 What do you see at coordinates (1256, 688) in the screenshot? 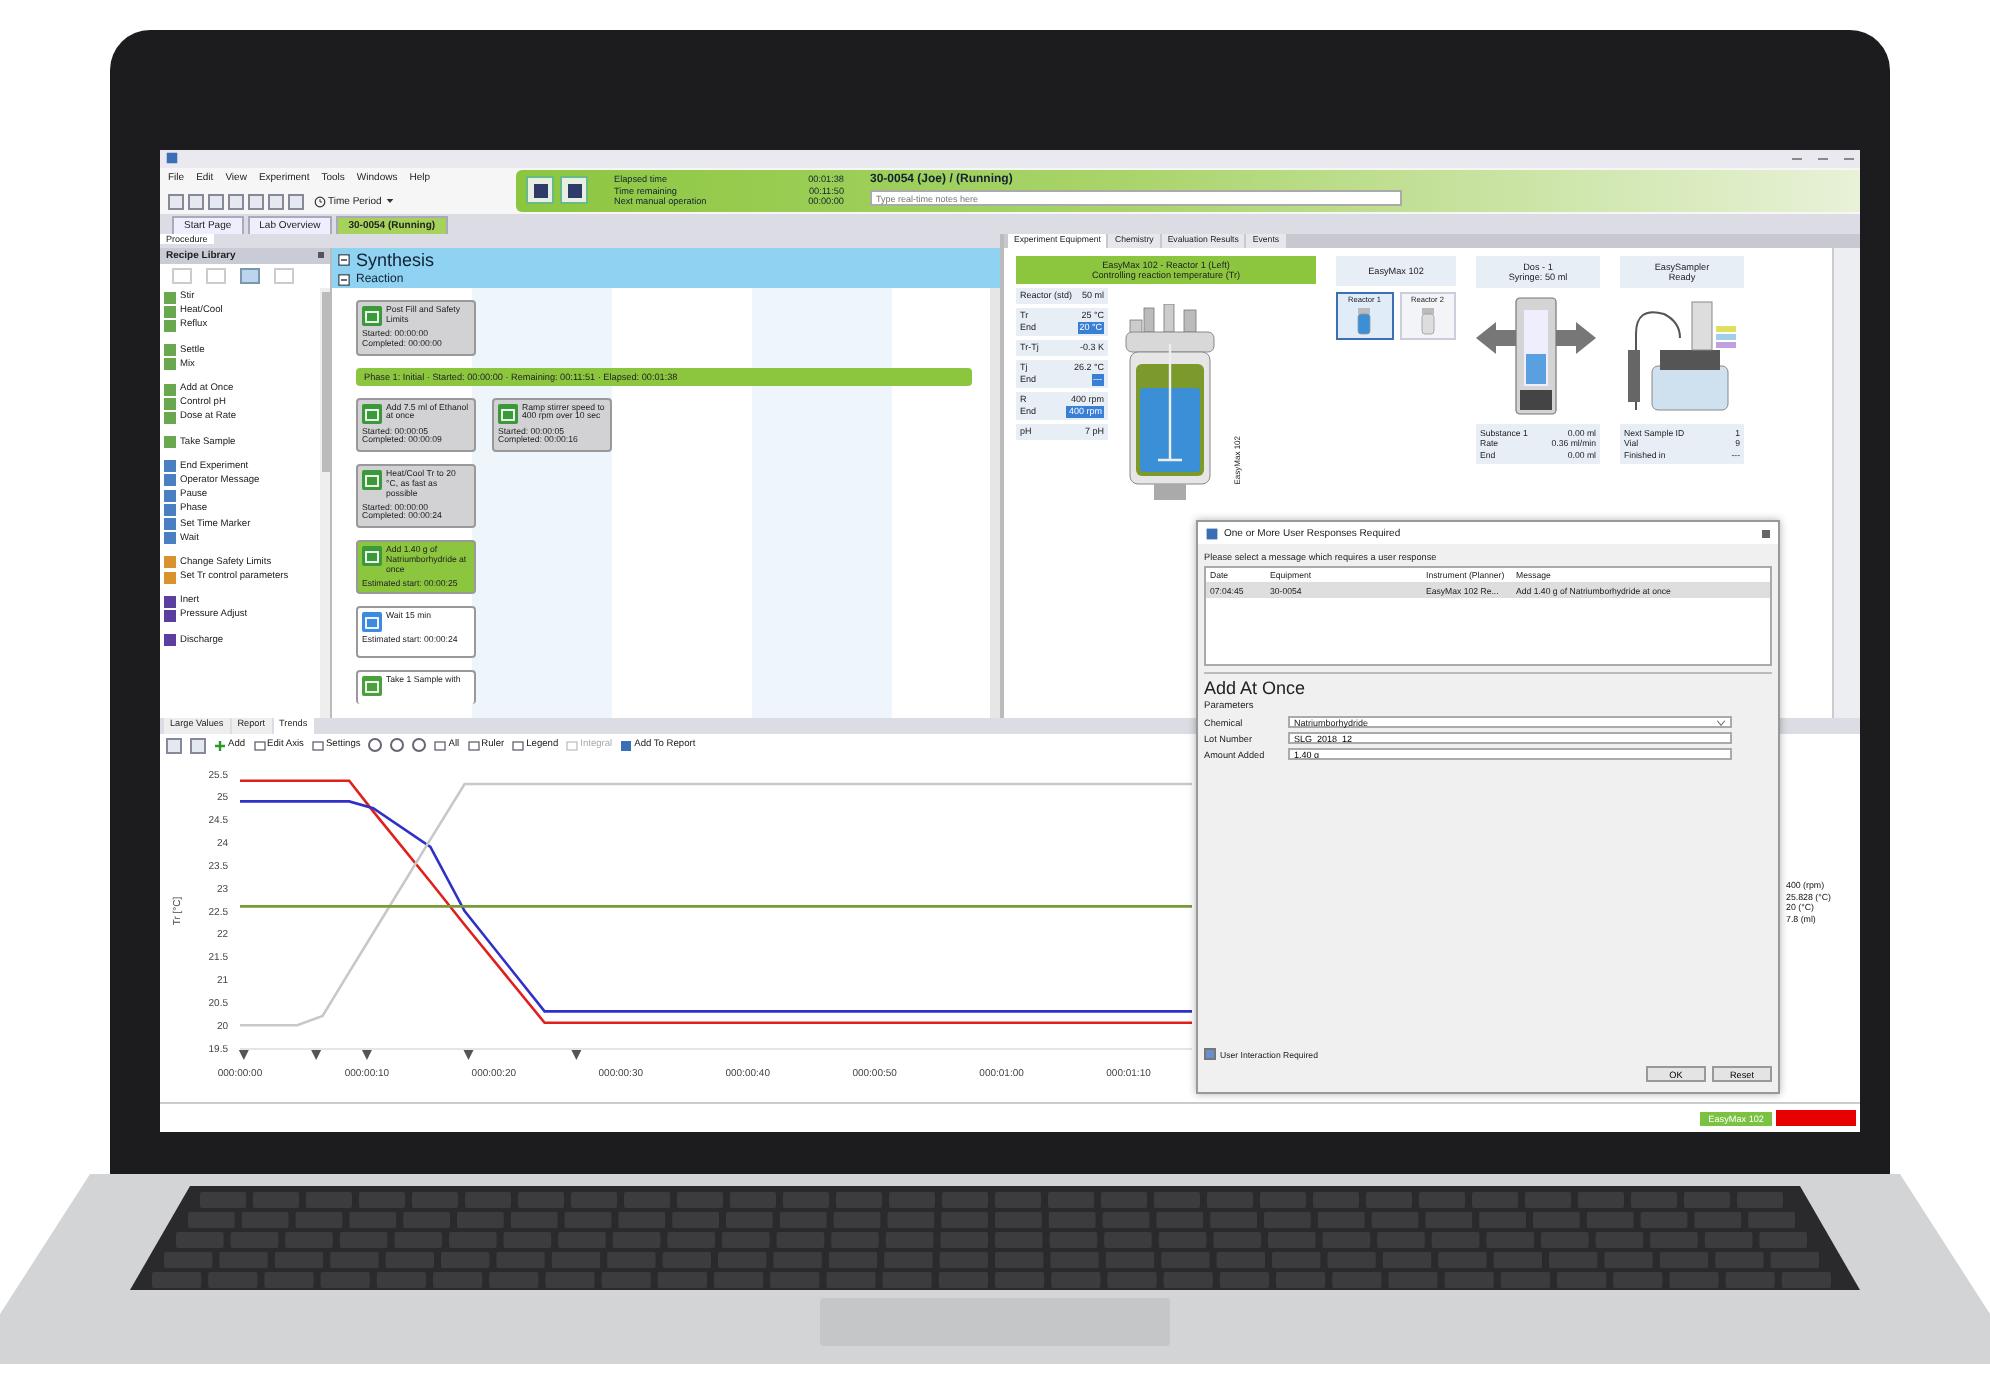
I see `section-title: Add At Once` at bounding box center [1256, 688].